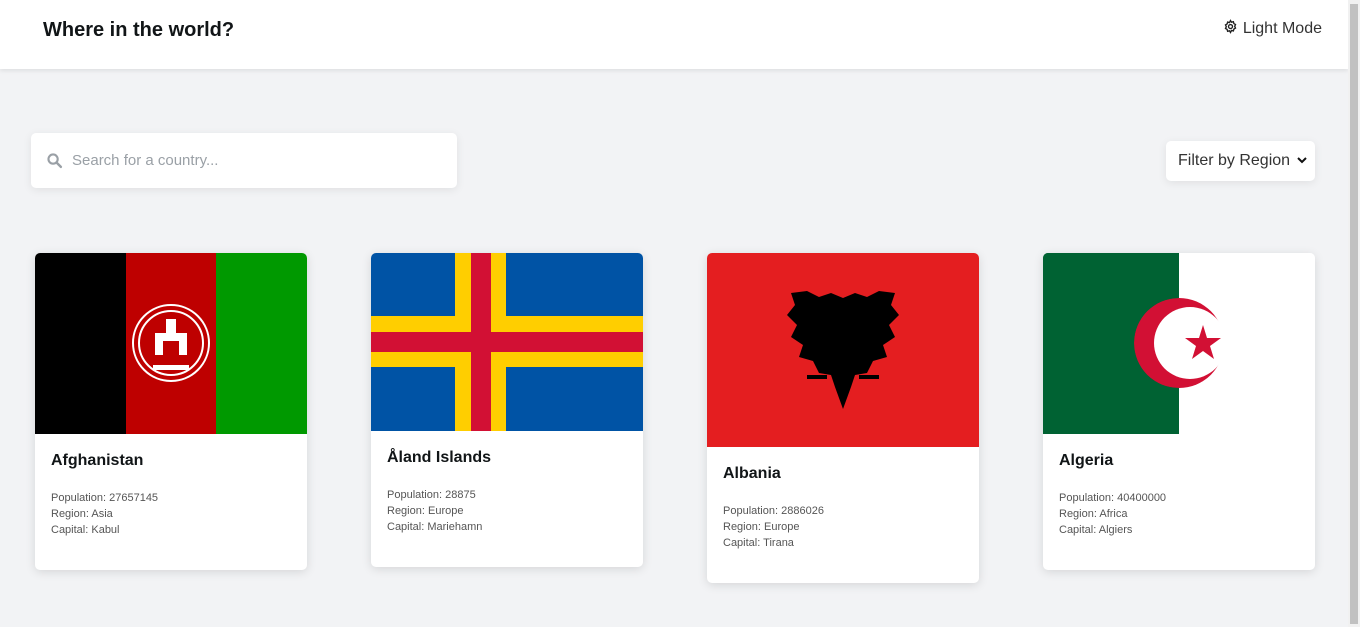 This screenshot has height=627, width=1360. Describe the element at coordinates (758, 543) in the screenshot. I see `capital-line: Capital: Tirana` at that location.